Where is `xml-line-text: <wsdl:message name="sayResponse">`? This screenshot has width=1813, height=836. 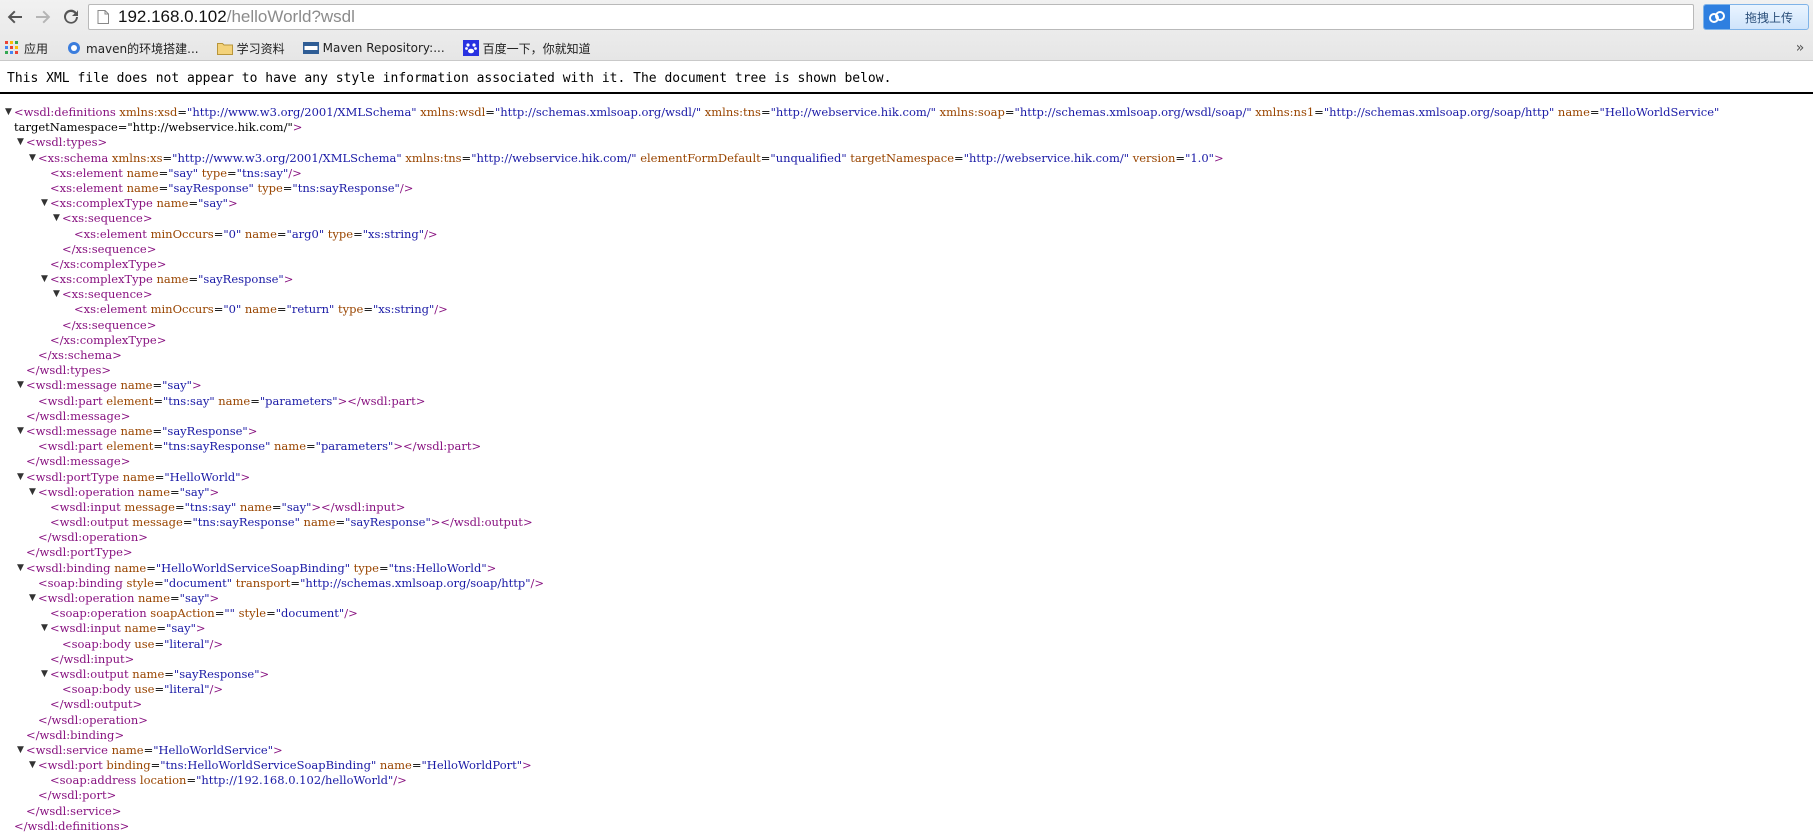 xml-line-text: <wsdl:message name="sayResponse"> is located at coordinates (142, 430).